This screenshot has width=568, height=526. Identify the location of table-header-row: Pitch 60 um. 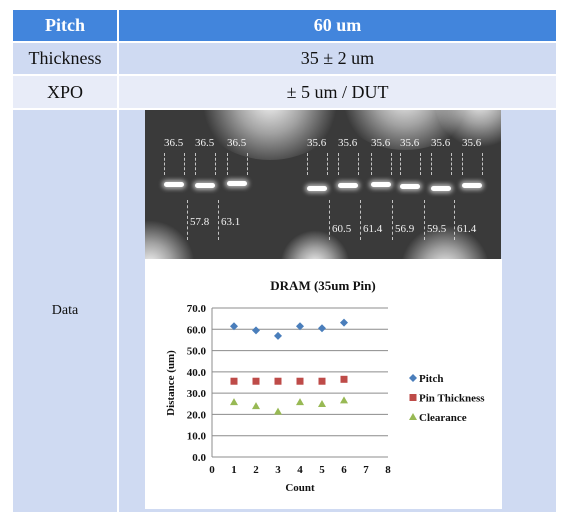
(284, 25).